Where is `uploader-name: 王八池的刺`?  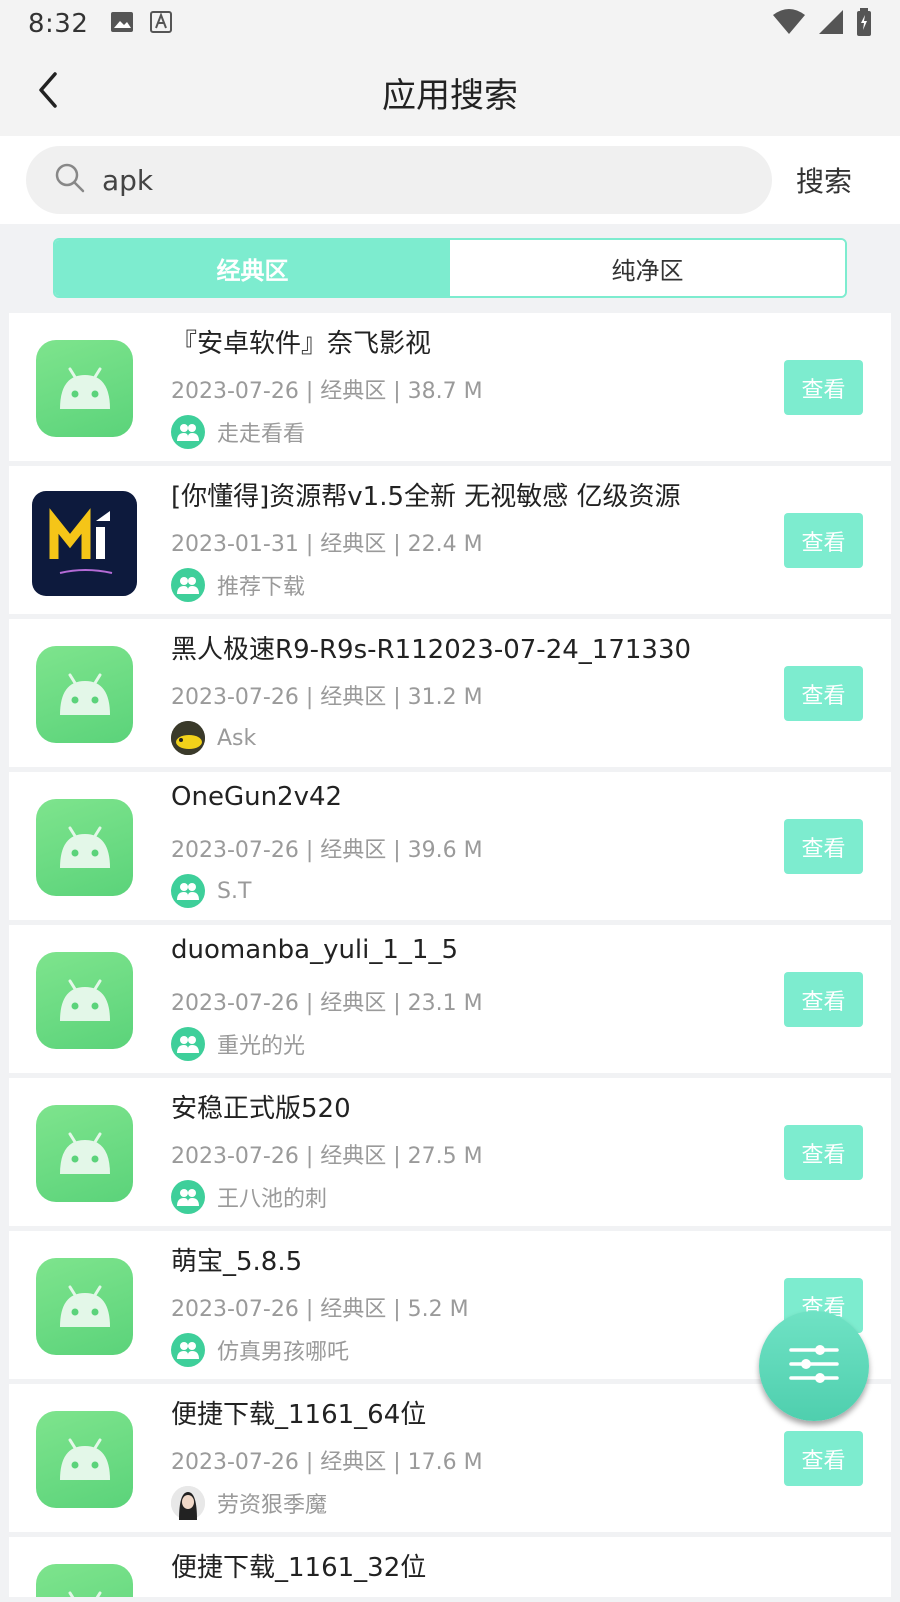
uploader-name: 王八池的刺 is located at coordinates (272, 1199).